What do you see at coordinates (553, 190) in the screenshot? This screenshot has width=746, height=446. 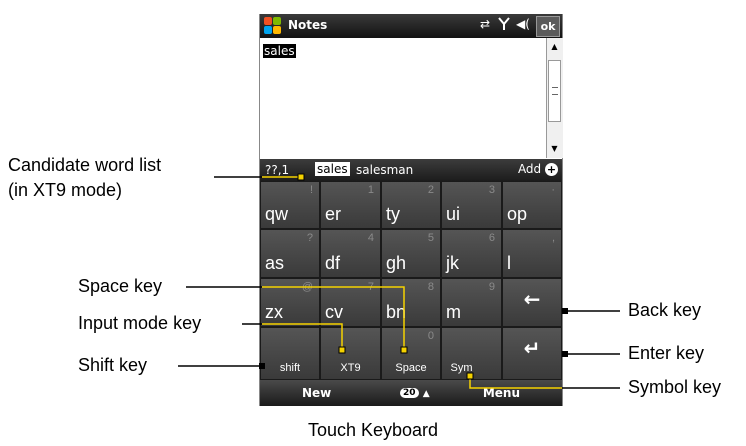 I see `key-alt-label: ·` at bounding box center [553, 190].